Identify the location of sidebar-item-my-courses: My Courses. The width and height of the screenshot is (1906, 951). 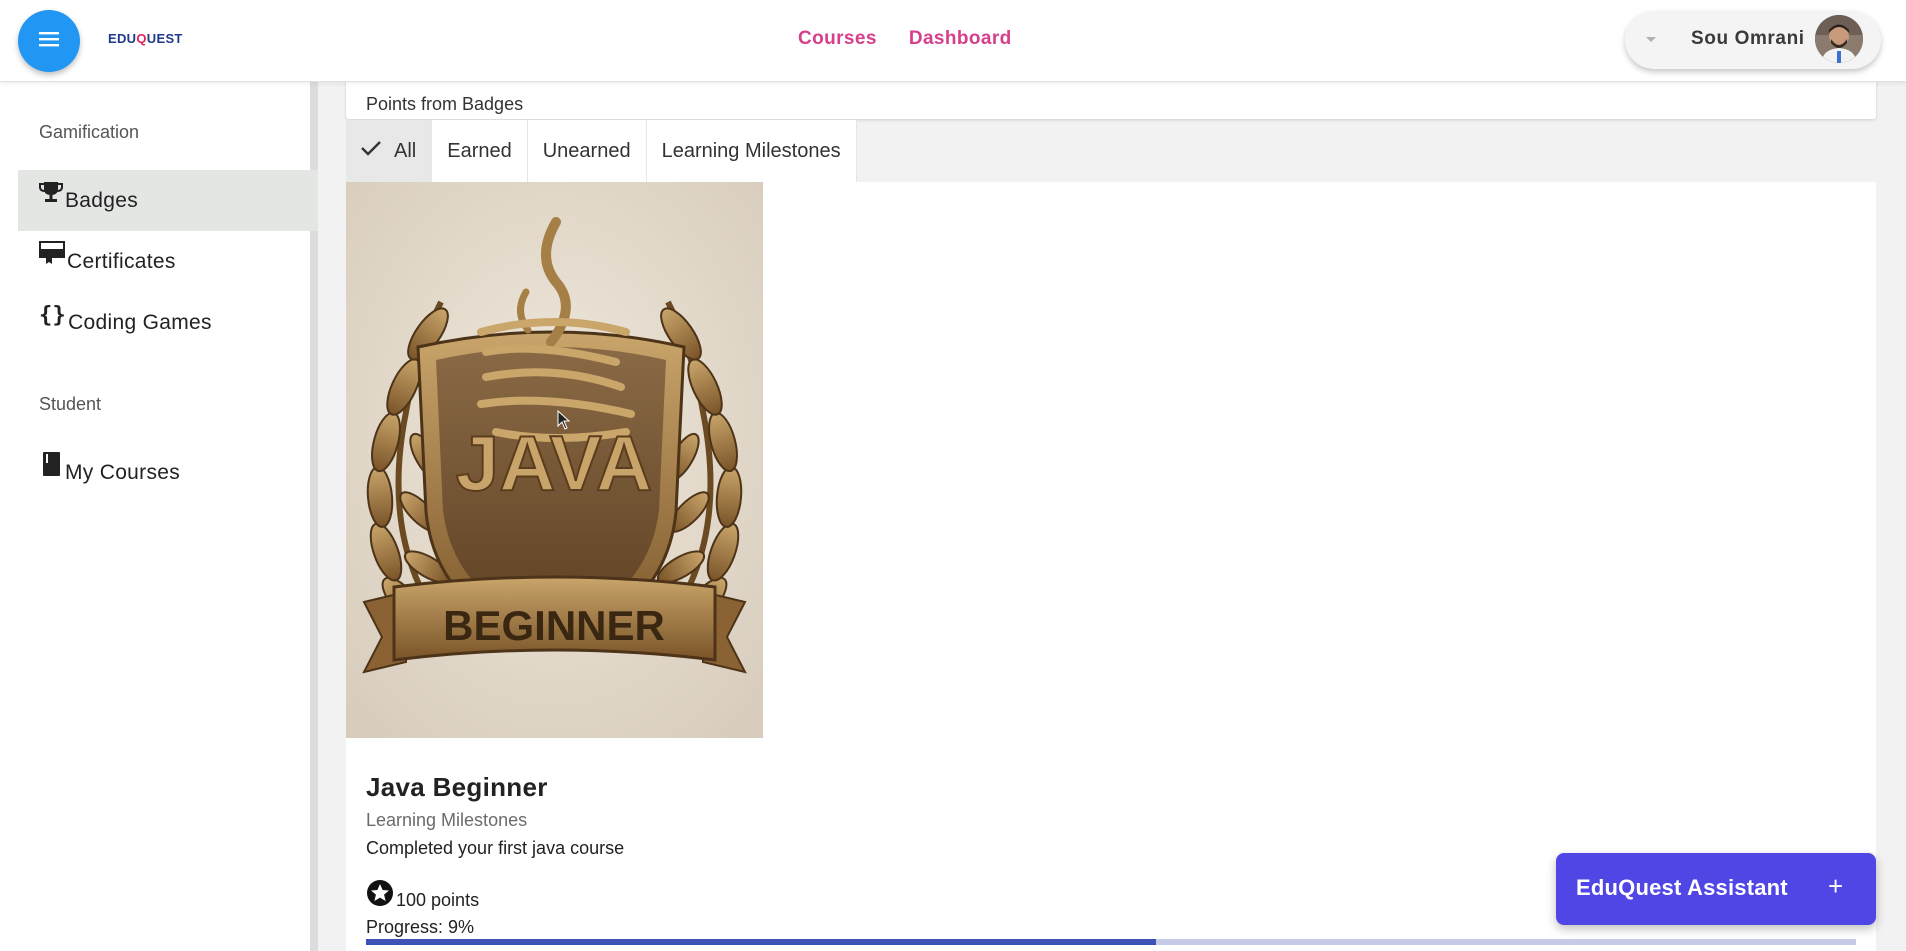
(168, 472).